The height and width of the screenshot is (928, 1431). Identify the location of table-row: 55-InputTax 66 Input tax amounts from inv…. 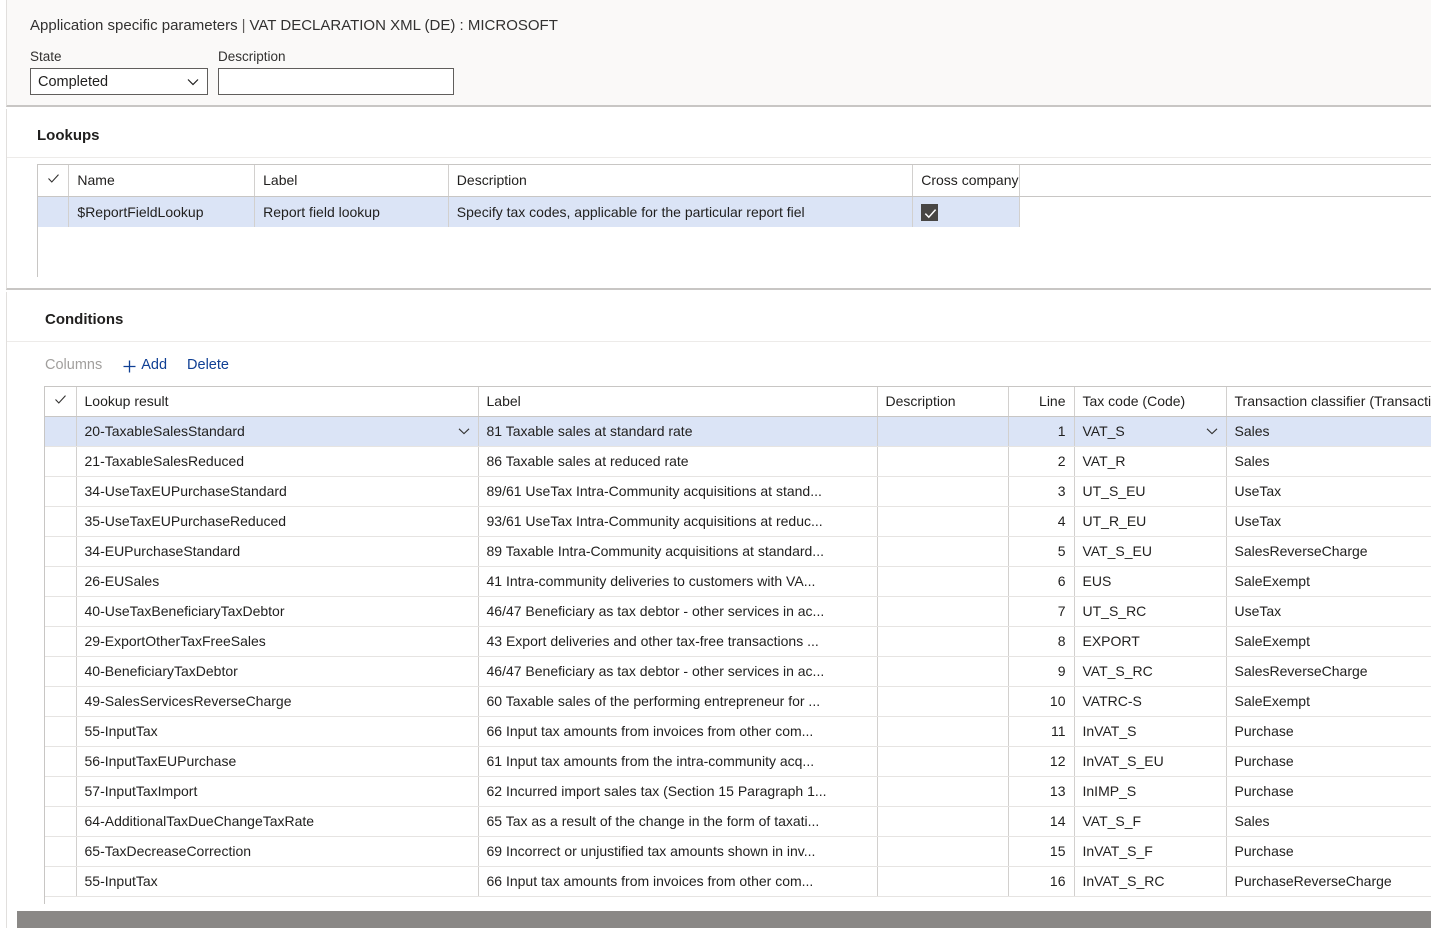
(738, 881).